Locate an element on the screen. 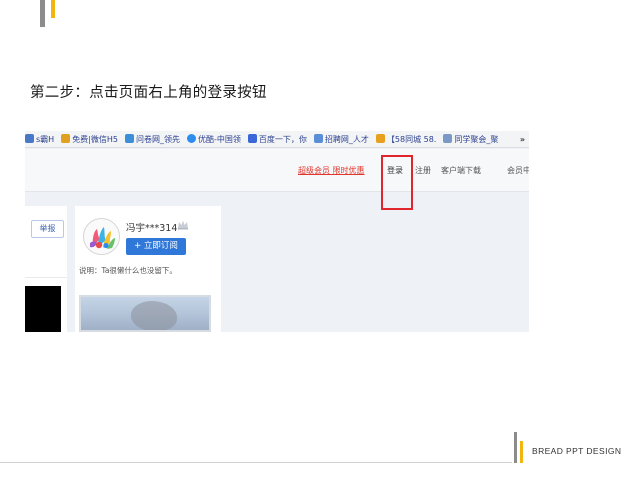 The image size is (640, 477). step-title: 第二步：点击页面右上角的登录按钮 is located at coordinates (148, 93).